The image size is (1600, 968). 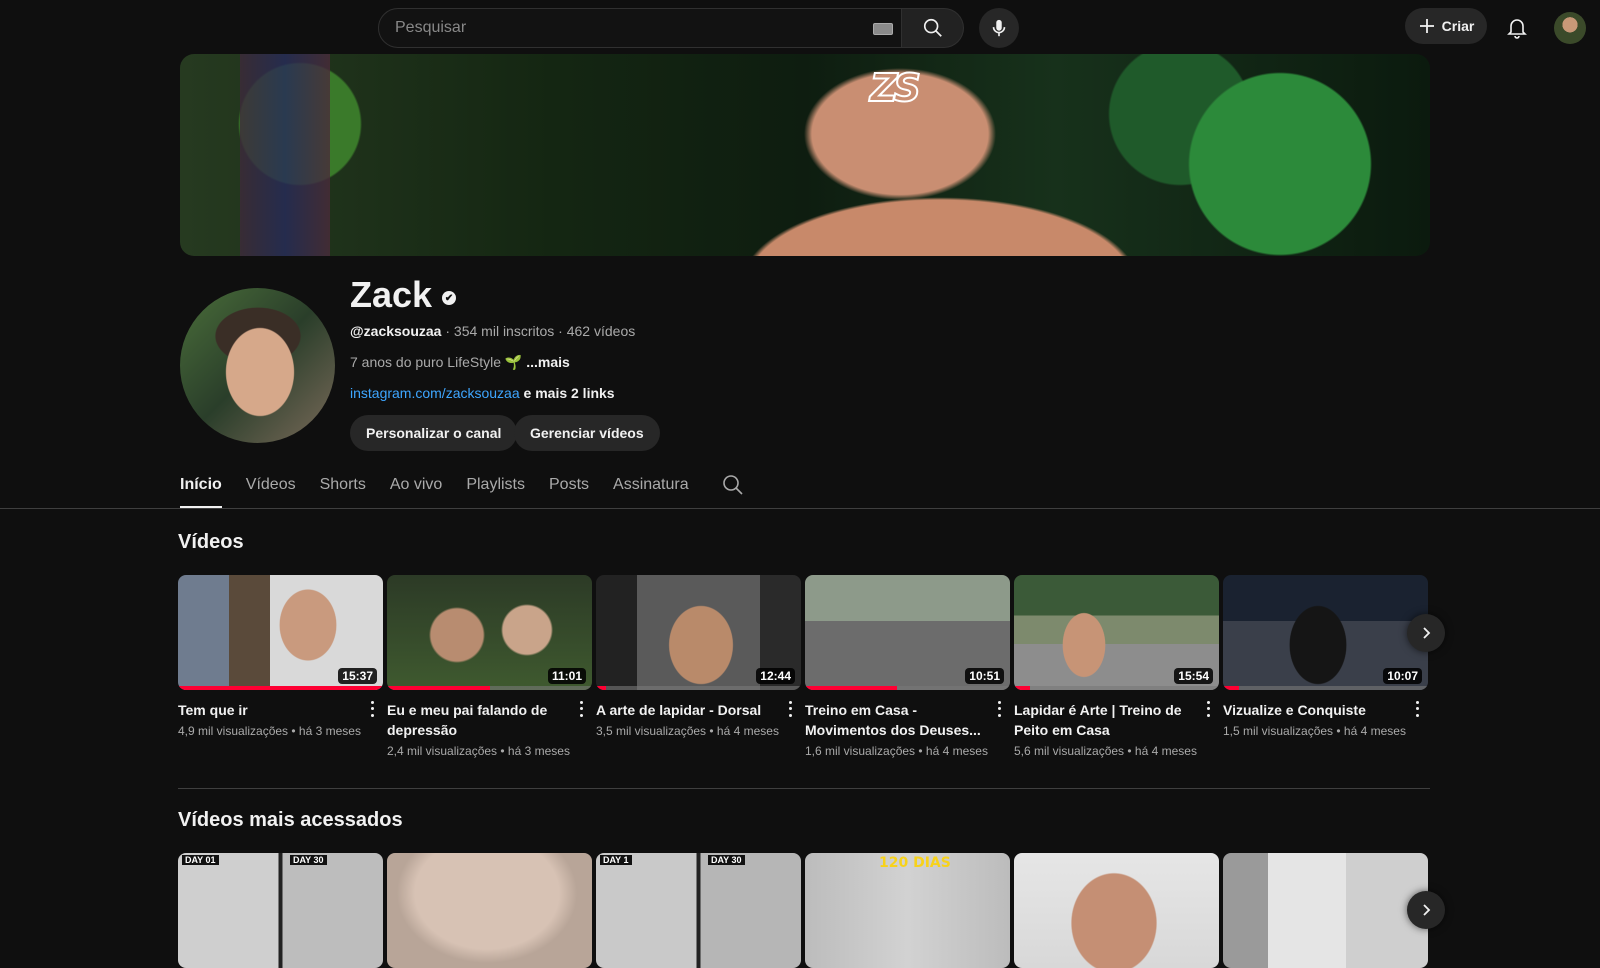 I want to click on top-bar: Criar, so click(x=800, y=27).